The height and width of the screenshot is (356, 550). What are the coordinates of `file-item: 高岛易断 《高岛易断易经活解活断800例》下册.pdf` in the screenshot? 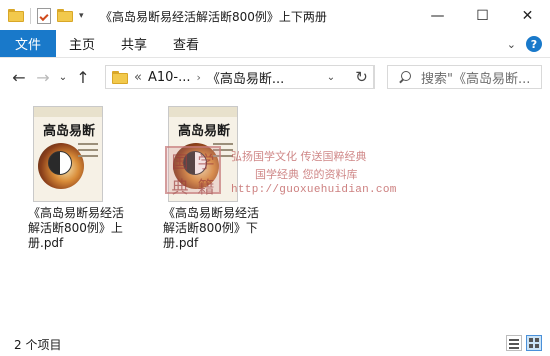 It's located at (215, 178).